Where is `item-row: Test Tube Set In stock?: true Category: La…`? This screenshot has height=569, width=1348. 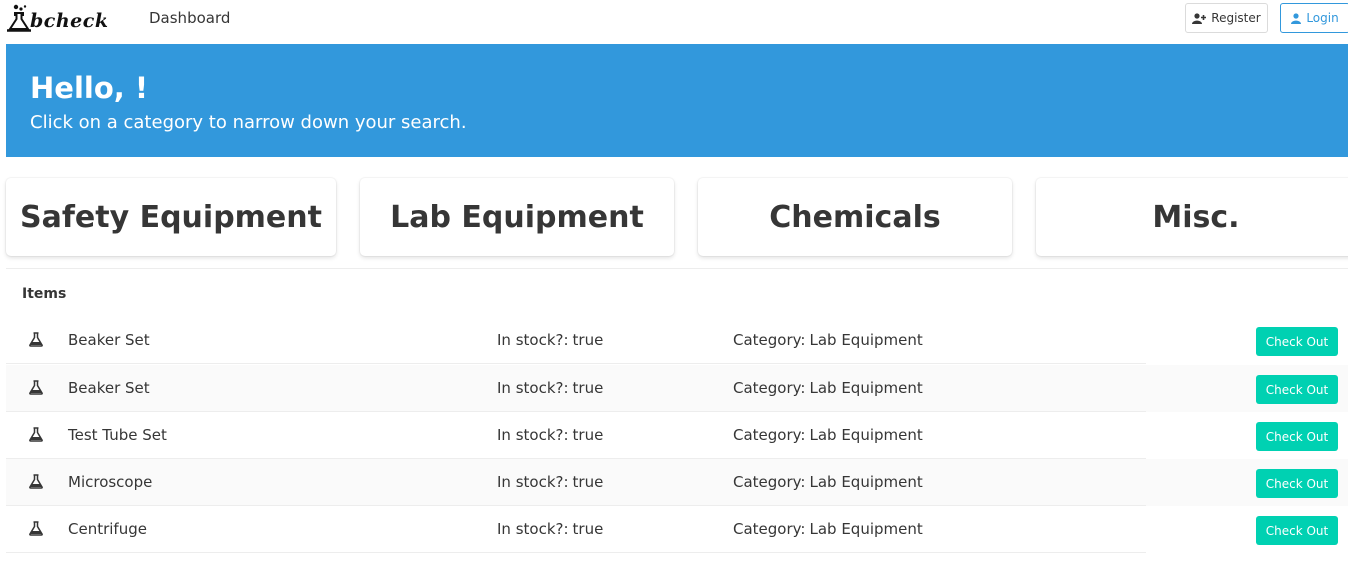
item-row: Test Tube Set In stock?: true Category: La… is located at coordinates (677, 435).